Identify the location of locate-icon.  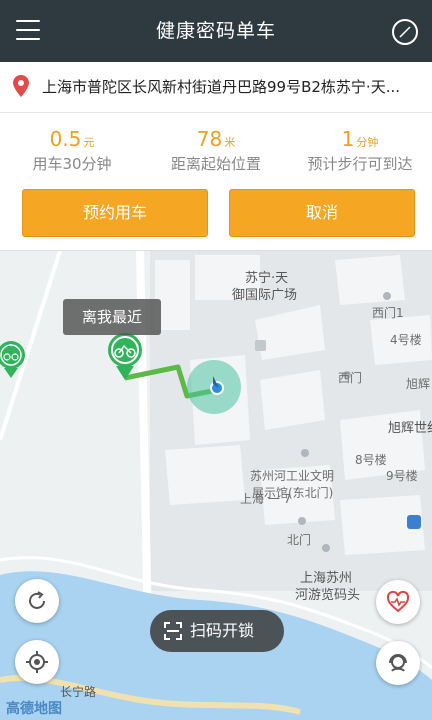
(37, 662).